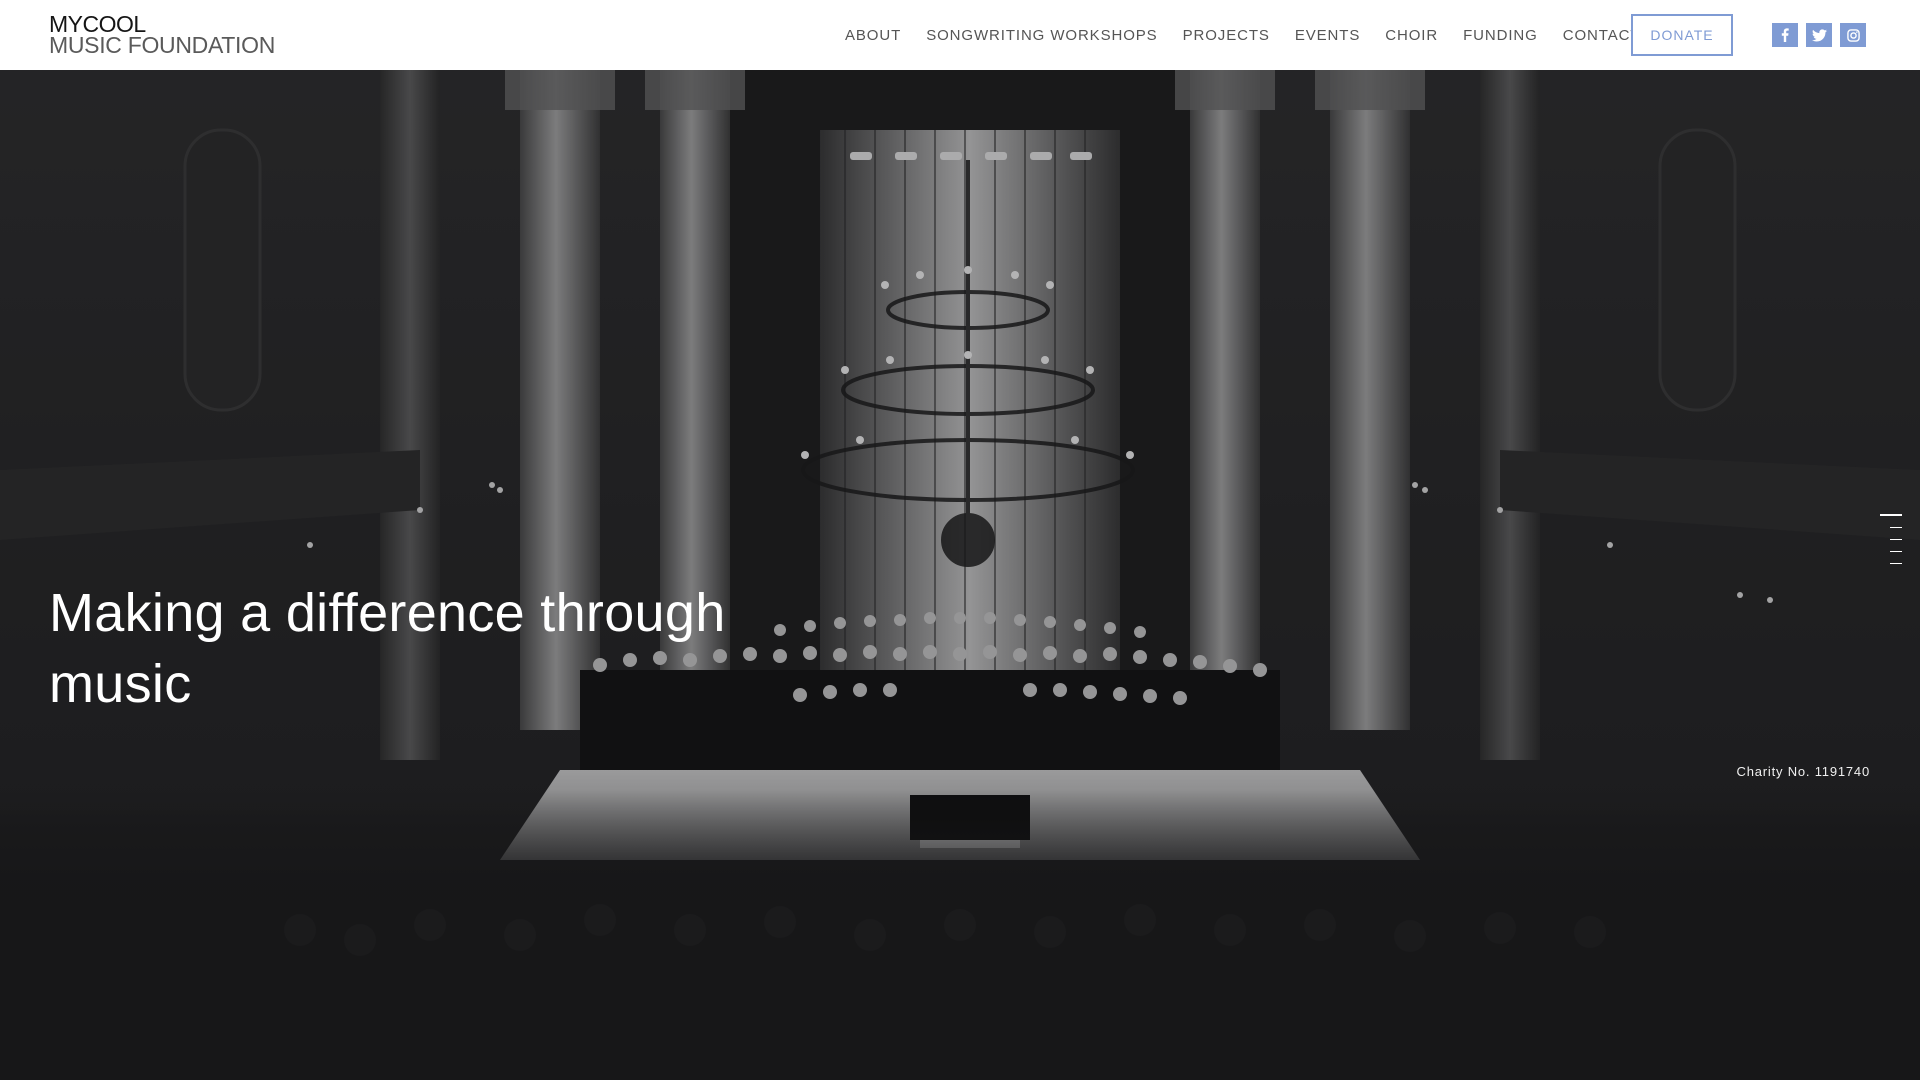  Describe the element at coordinates (1411, 35) in the screenshot. I see `nav-choir: CHOIR` at that location.